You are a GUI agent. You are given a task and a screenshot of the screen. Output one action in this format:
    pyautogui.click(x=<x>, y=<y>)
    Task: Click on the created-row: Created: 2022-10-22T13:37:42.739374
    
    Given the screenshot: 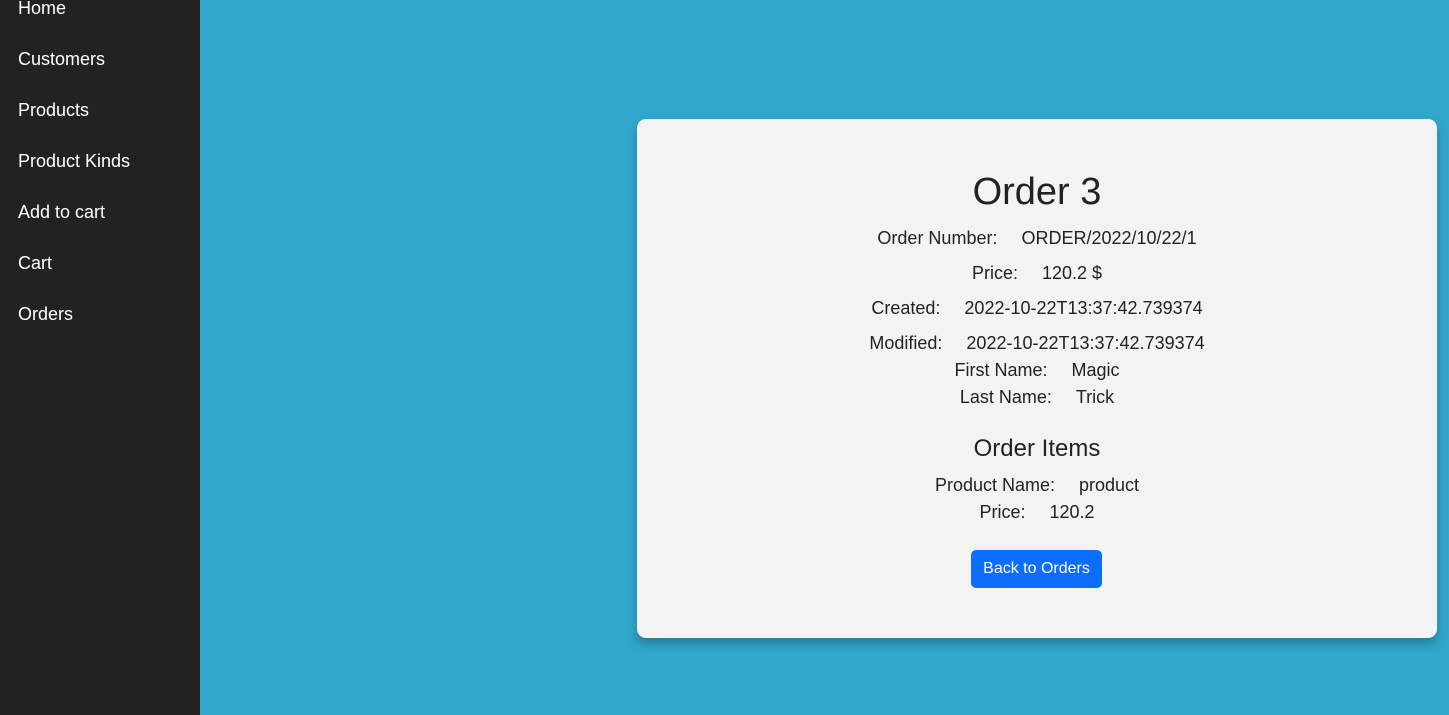 What is the action you would take?
    pyautogui.click(x=1037, y=308)
    